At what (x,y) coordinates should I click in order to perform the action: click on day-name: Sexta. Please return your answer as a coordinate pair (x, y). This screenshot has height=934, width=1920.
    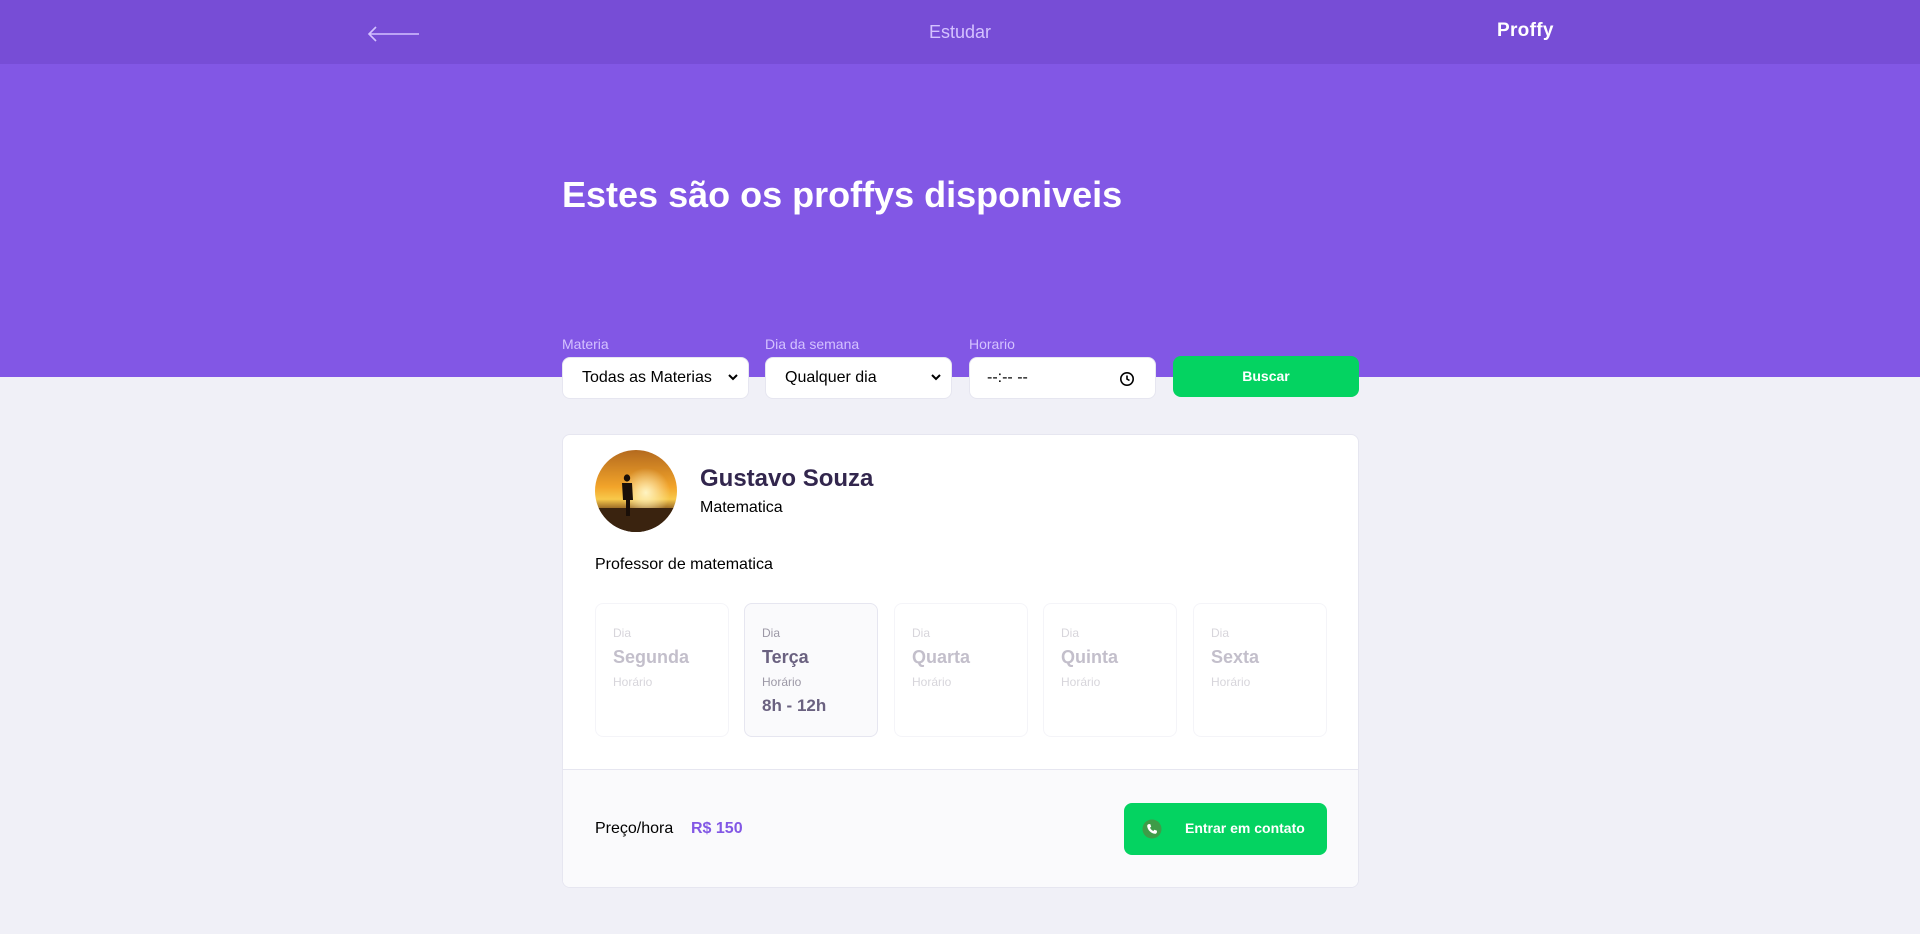
    Looking at the image, I should click on (1235, 657).